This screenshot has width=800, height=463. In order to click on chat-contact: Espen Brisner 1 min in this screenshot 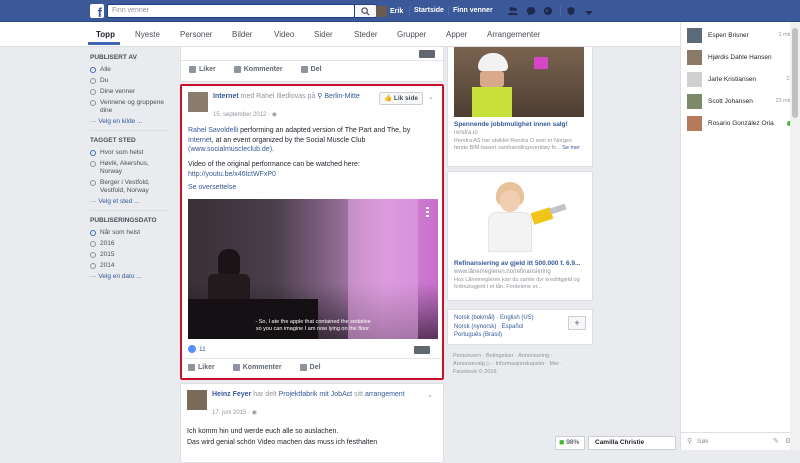, I will do `click(740, 35)`.